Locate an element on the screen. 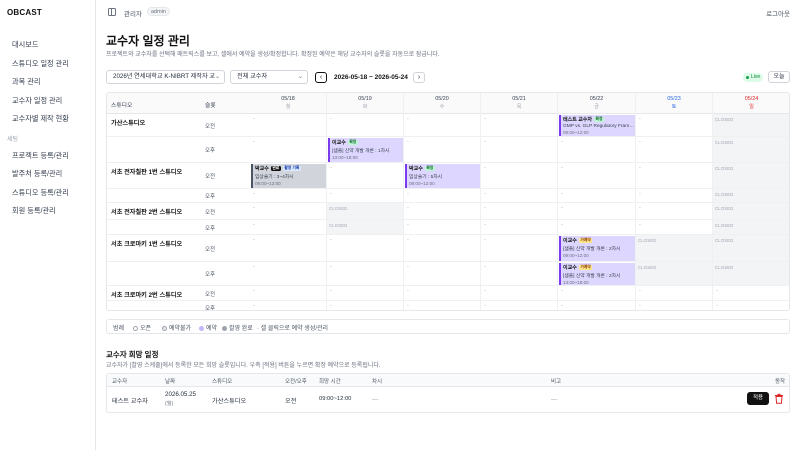 The width and height of the screenshot is (800, 450). reservation-card: 이교수 가예약 [샘플] 신약 개발 개론 : 2차시 09:00~12:00 is located at coordinates (597, 248).